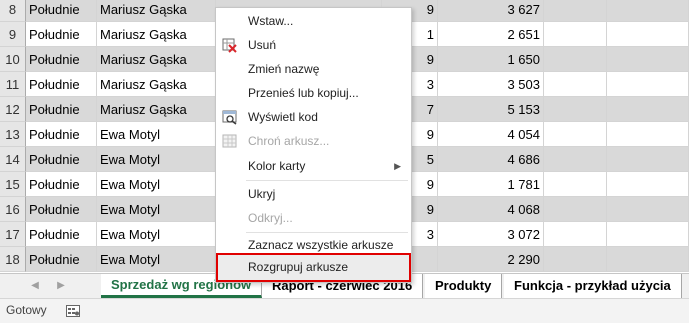 The width and height of the screenshot is (689, 323). I want to click on menu-item-wyswietl-kod: Wyświetl kod, so click(313, 117).